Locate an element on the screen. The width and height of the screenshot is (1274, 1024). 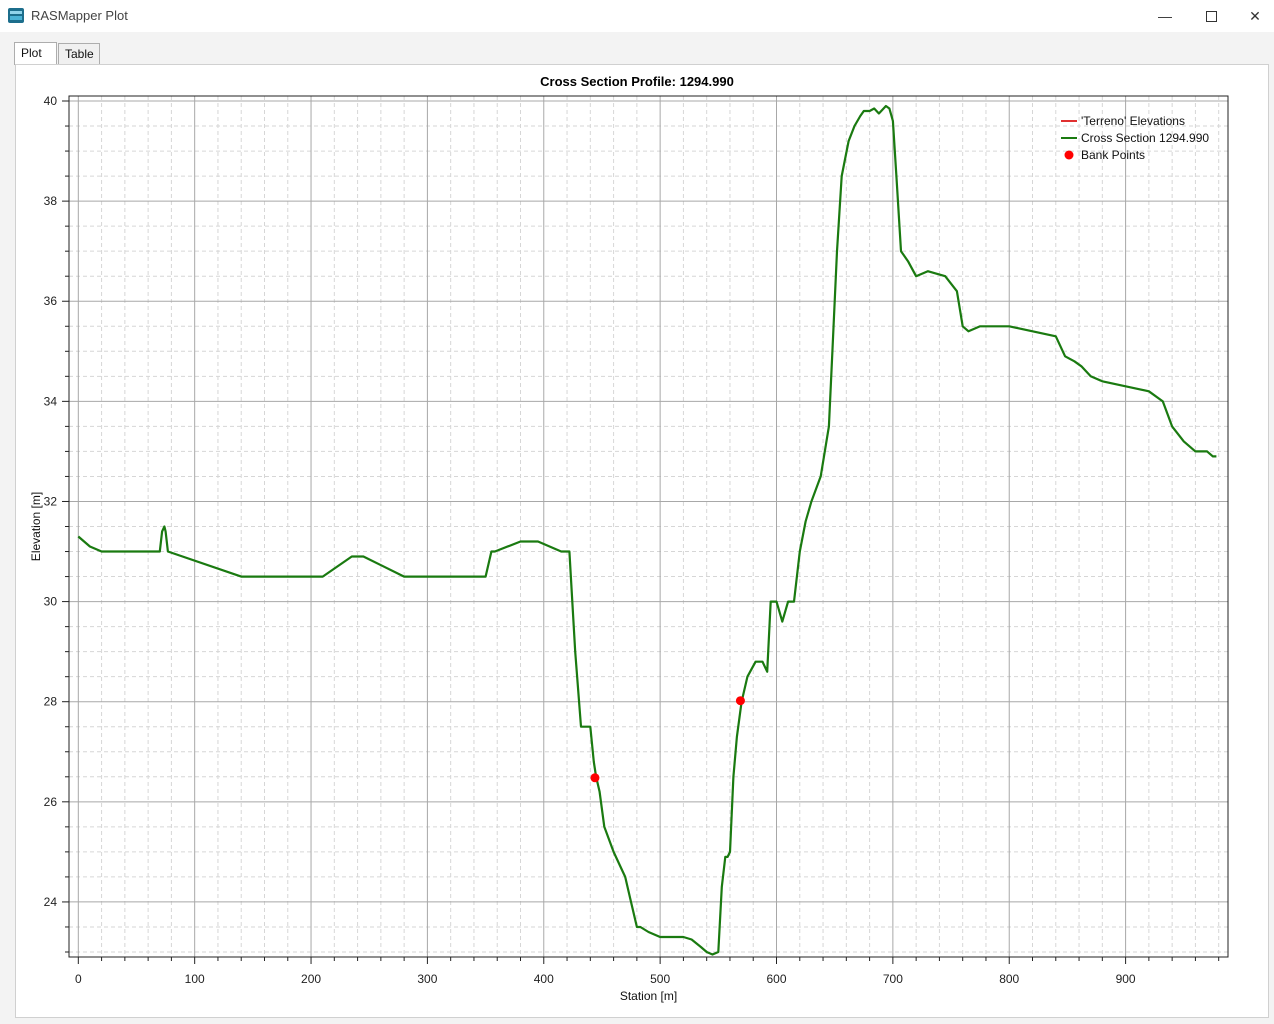
y-tick-label: 32 is located at coordinates (51, 501).